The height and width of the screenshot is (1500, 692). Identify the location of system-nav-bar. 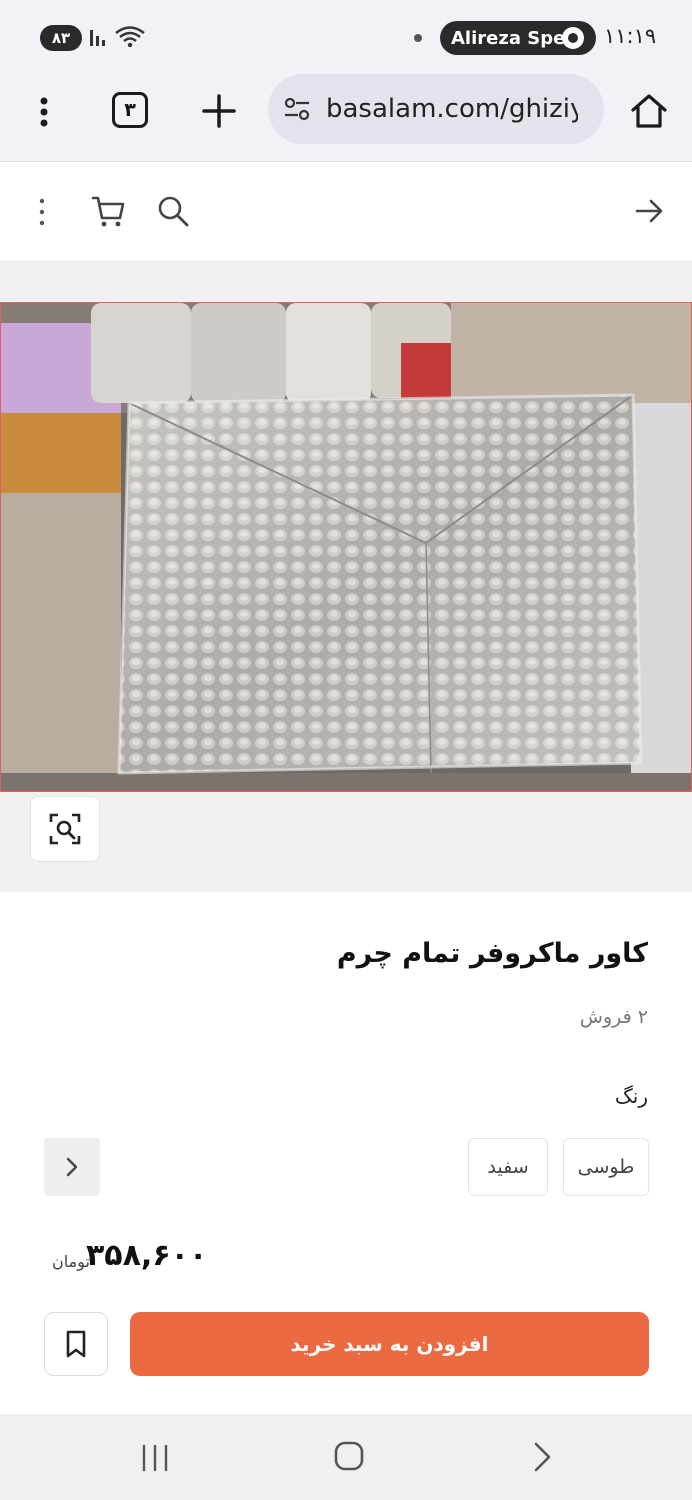
(346, 1457).